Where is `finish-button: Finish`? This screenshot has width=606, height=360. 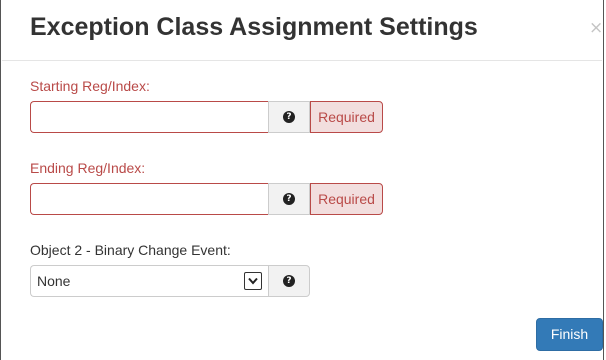 finish-button: Finish is located at coordinates (569, 334).